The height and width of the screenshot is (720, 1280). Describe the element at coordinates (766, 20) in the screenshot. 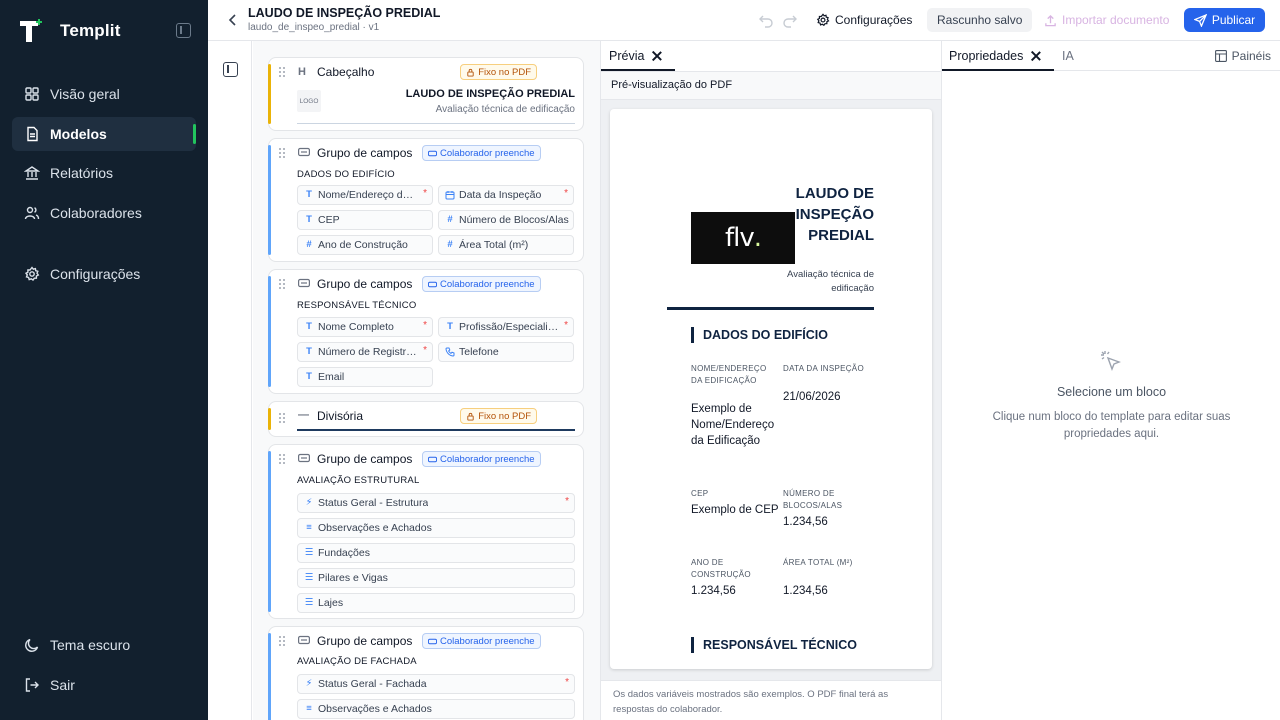

I see `undo-icon` at that location.